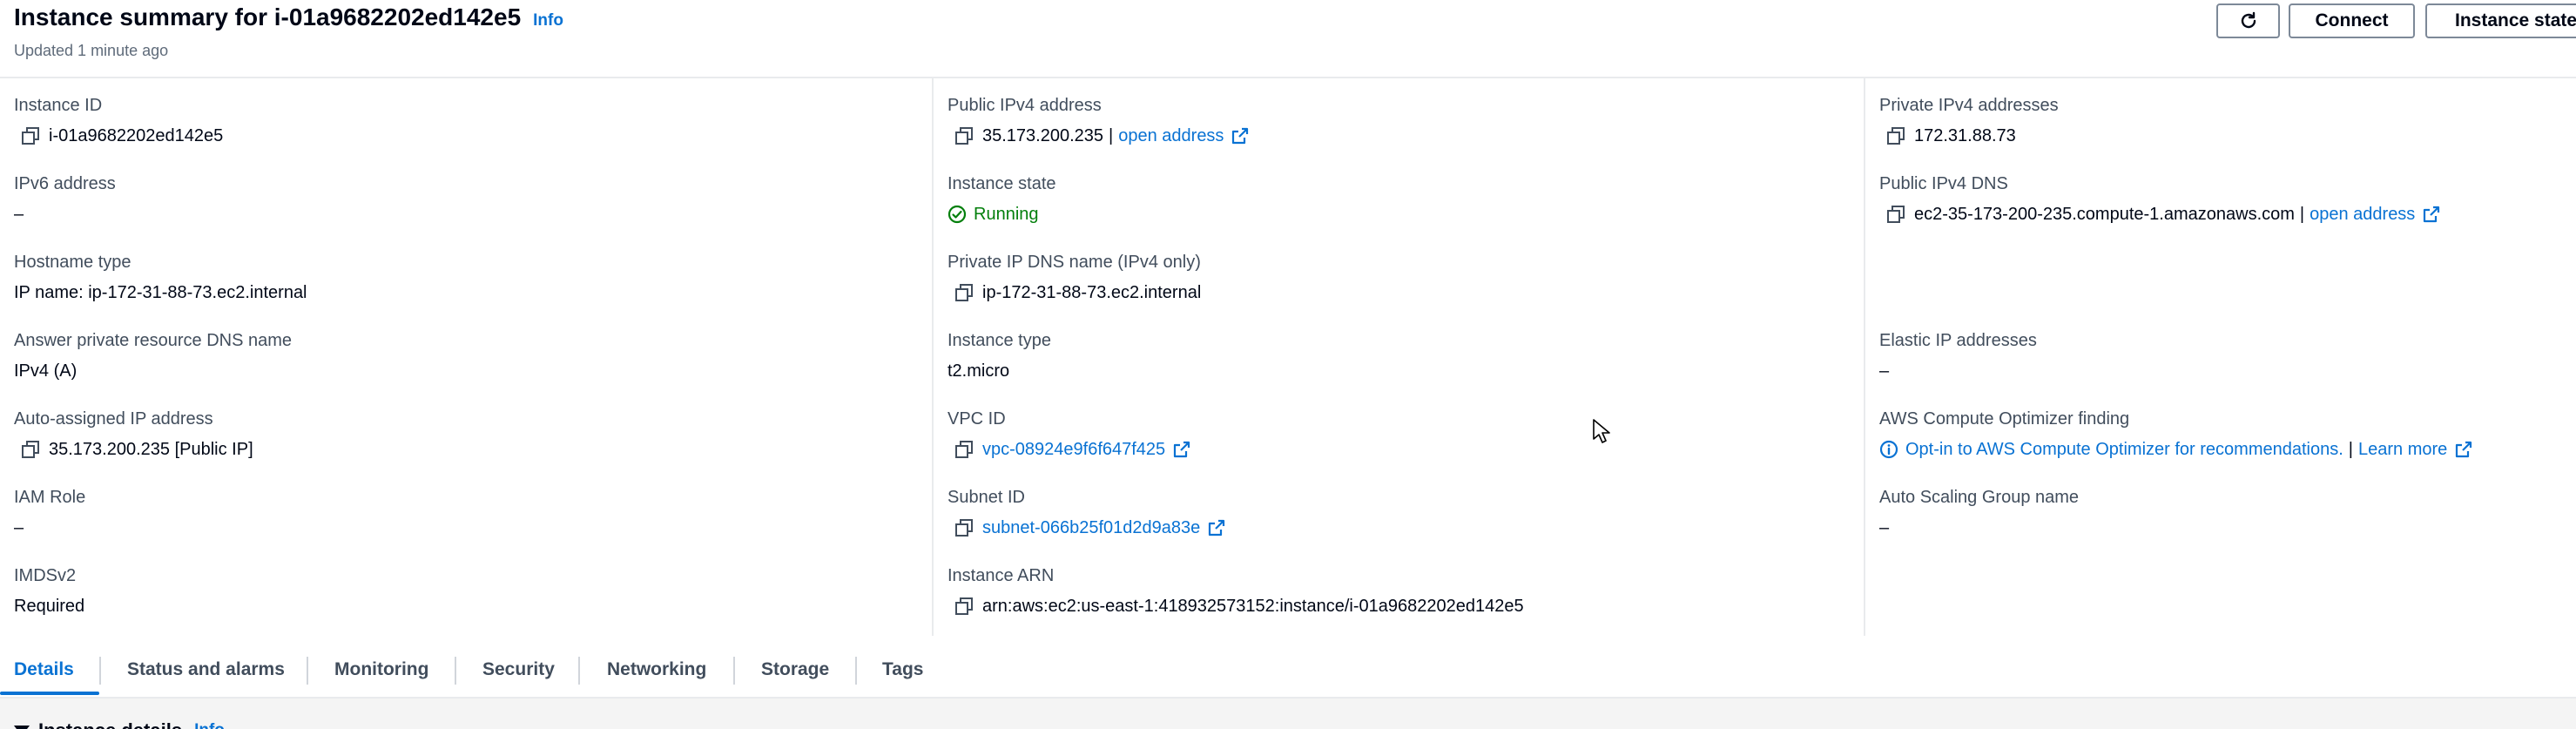  Describe the element at coordinates (1073, 449) in the screenshot. I see `vpc-id-link: vpc-08924e9f6f647f425` at that location.